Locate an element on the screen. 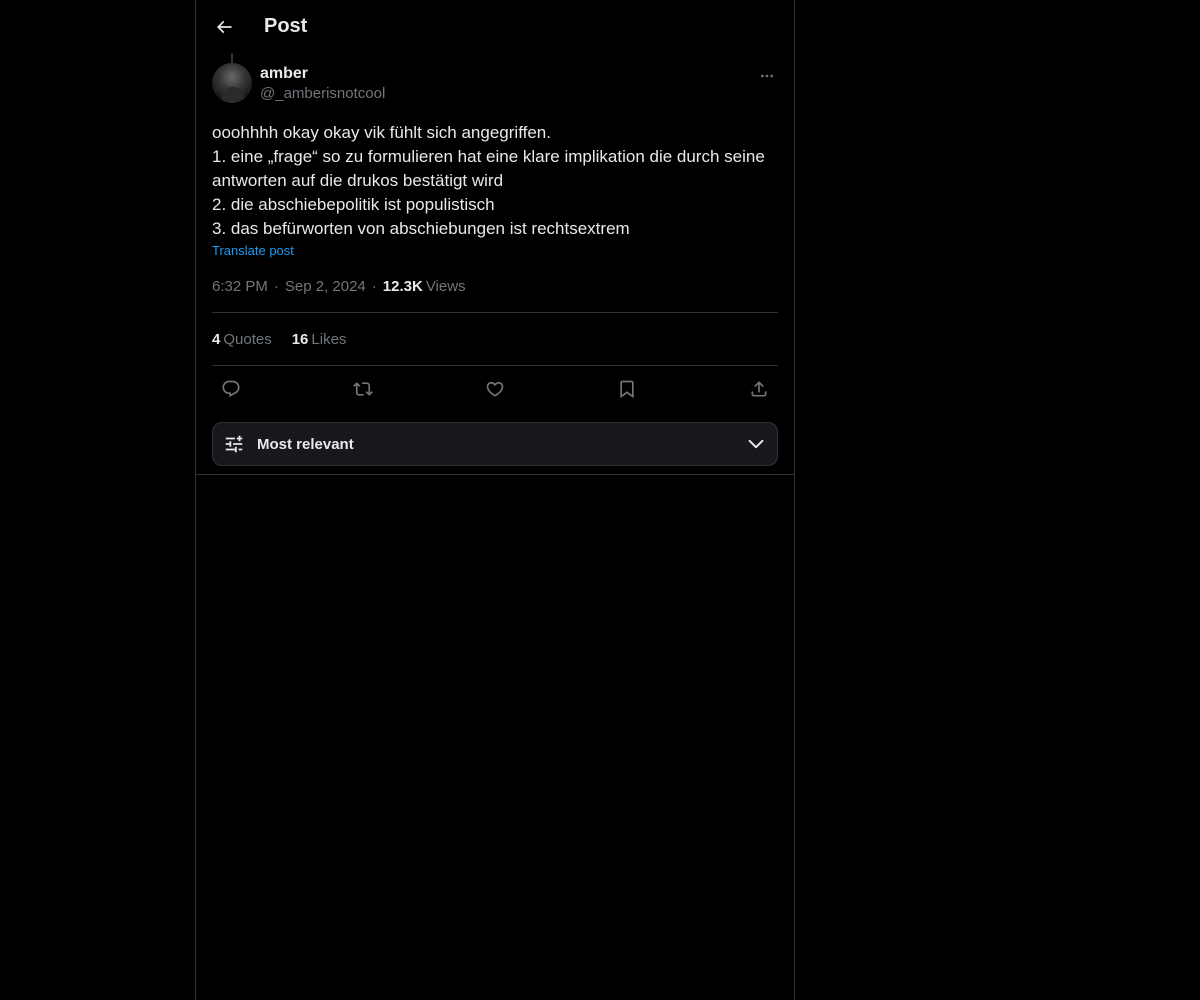  bookmark-button is located at coordinates (627, 389).